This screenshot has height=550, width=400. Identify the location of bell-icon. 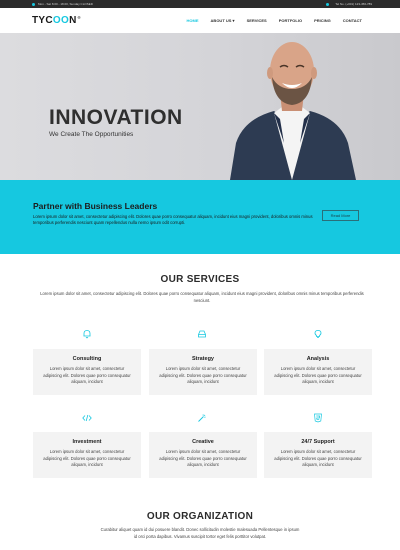
(87, 334).